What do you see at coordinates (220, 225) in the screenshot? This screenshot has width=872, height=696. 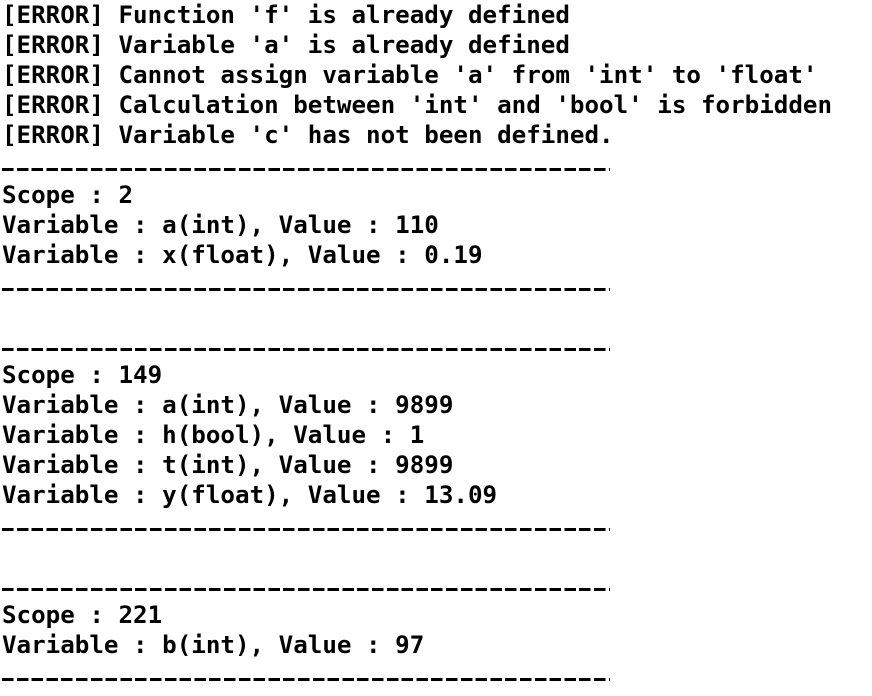 I see `variable-line: Variable : a(int), Value : 110` at bounding box center [220, 225].